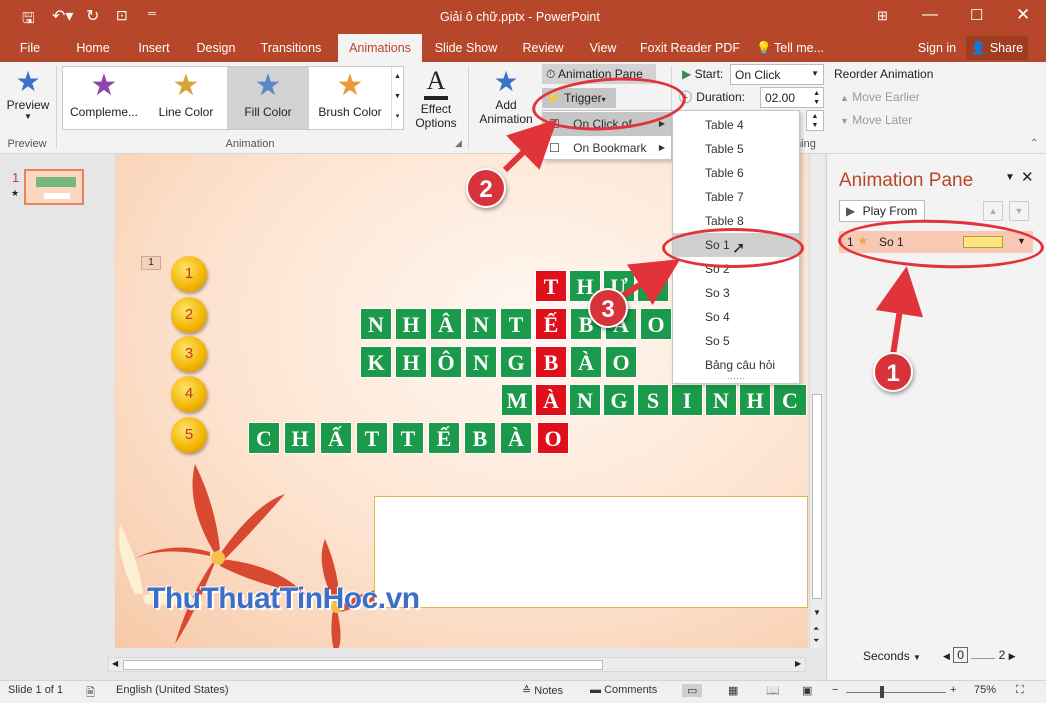 This screenshot has width=1046, height=703. Describe the element at coordinates (486, 188) in the screenshot. I see `callout-badge-2: 2` at that location.